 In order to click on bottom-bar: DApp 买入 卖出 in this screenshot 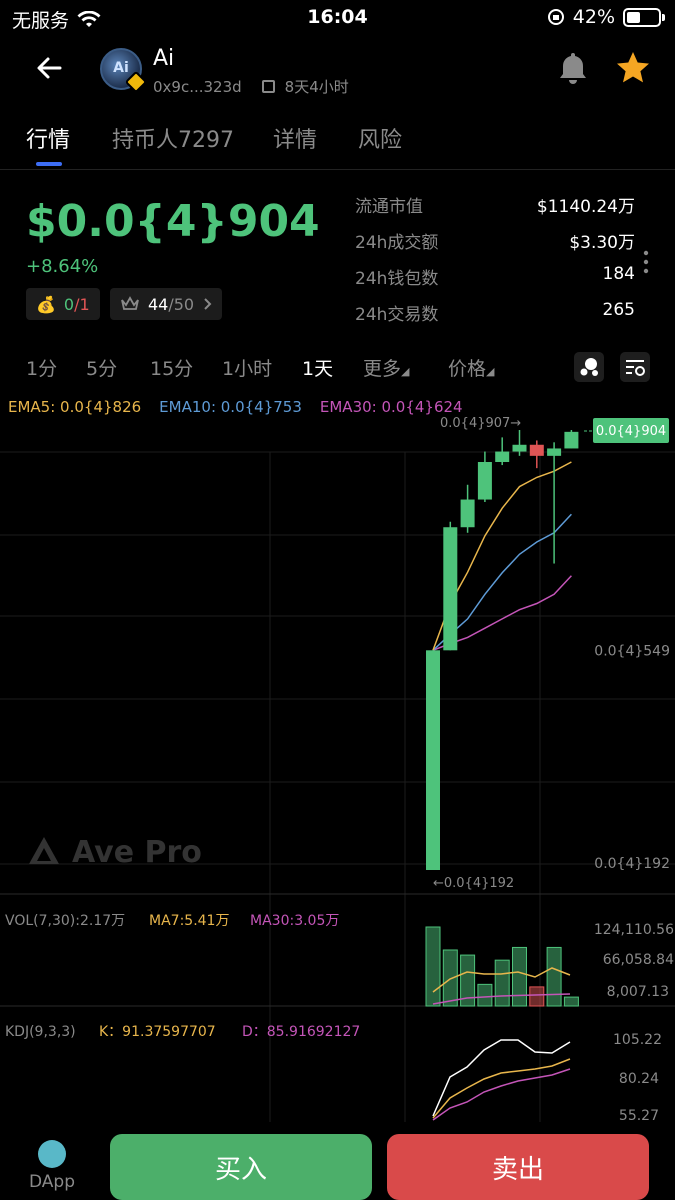, I will do `click(337, 1161)`.